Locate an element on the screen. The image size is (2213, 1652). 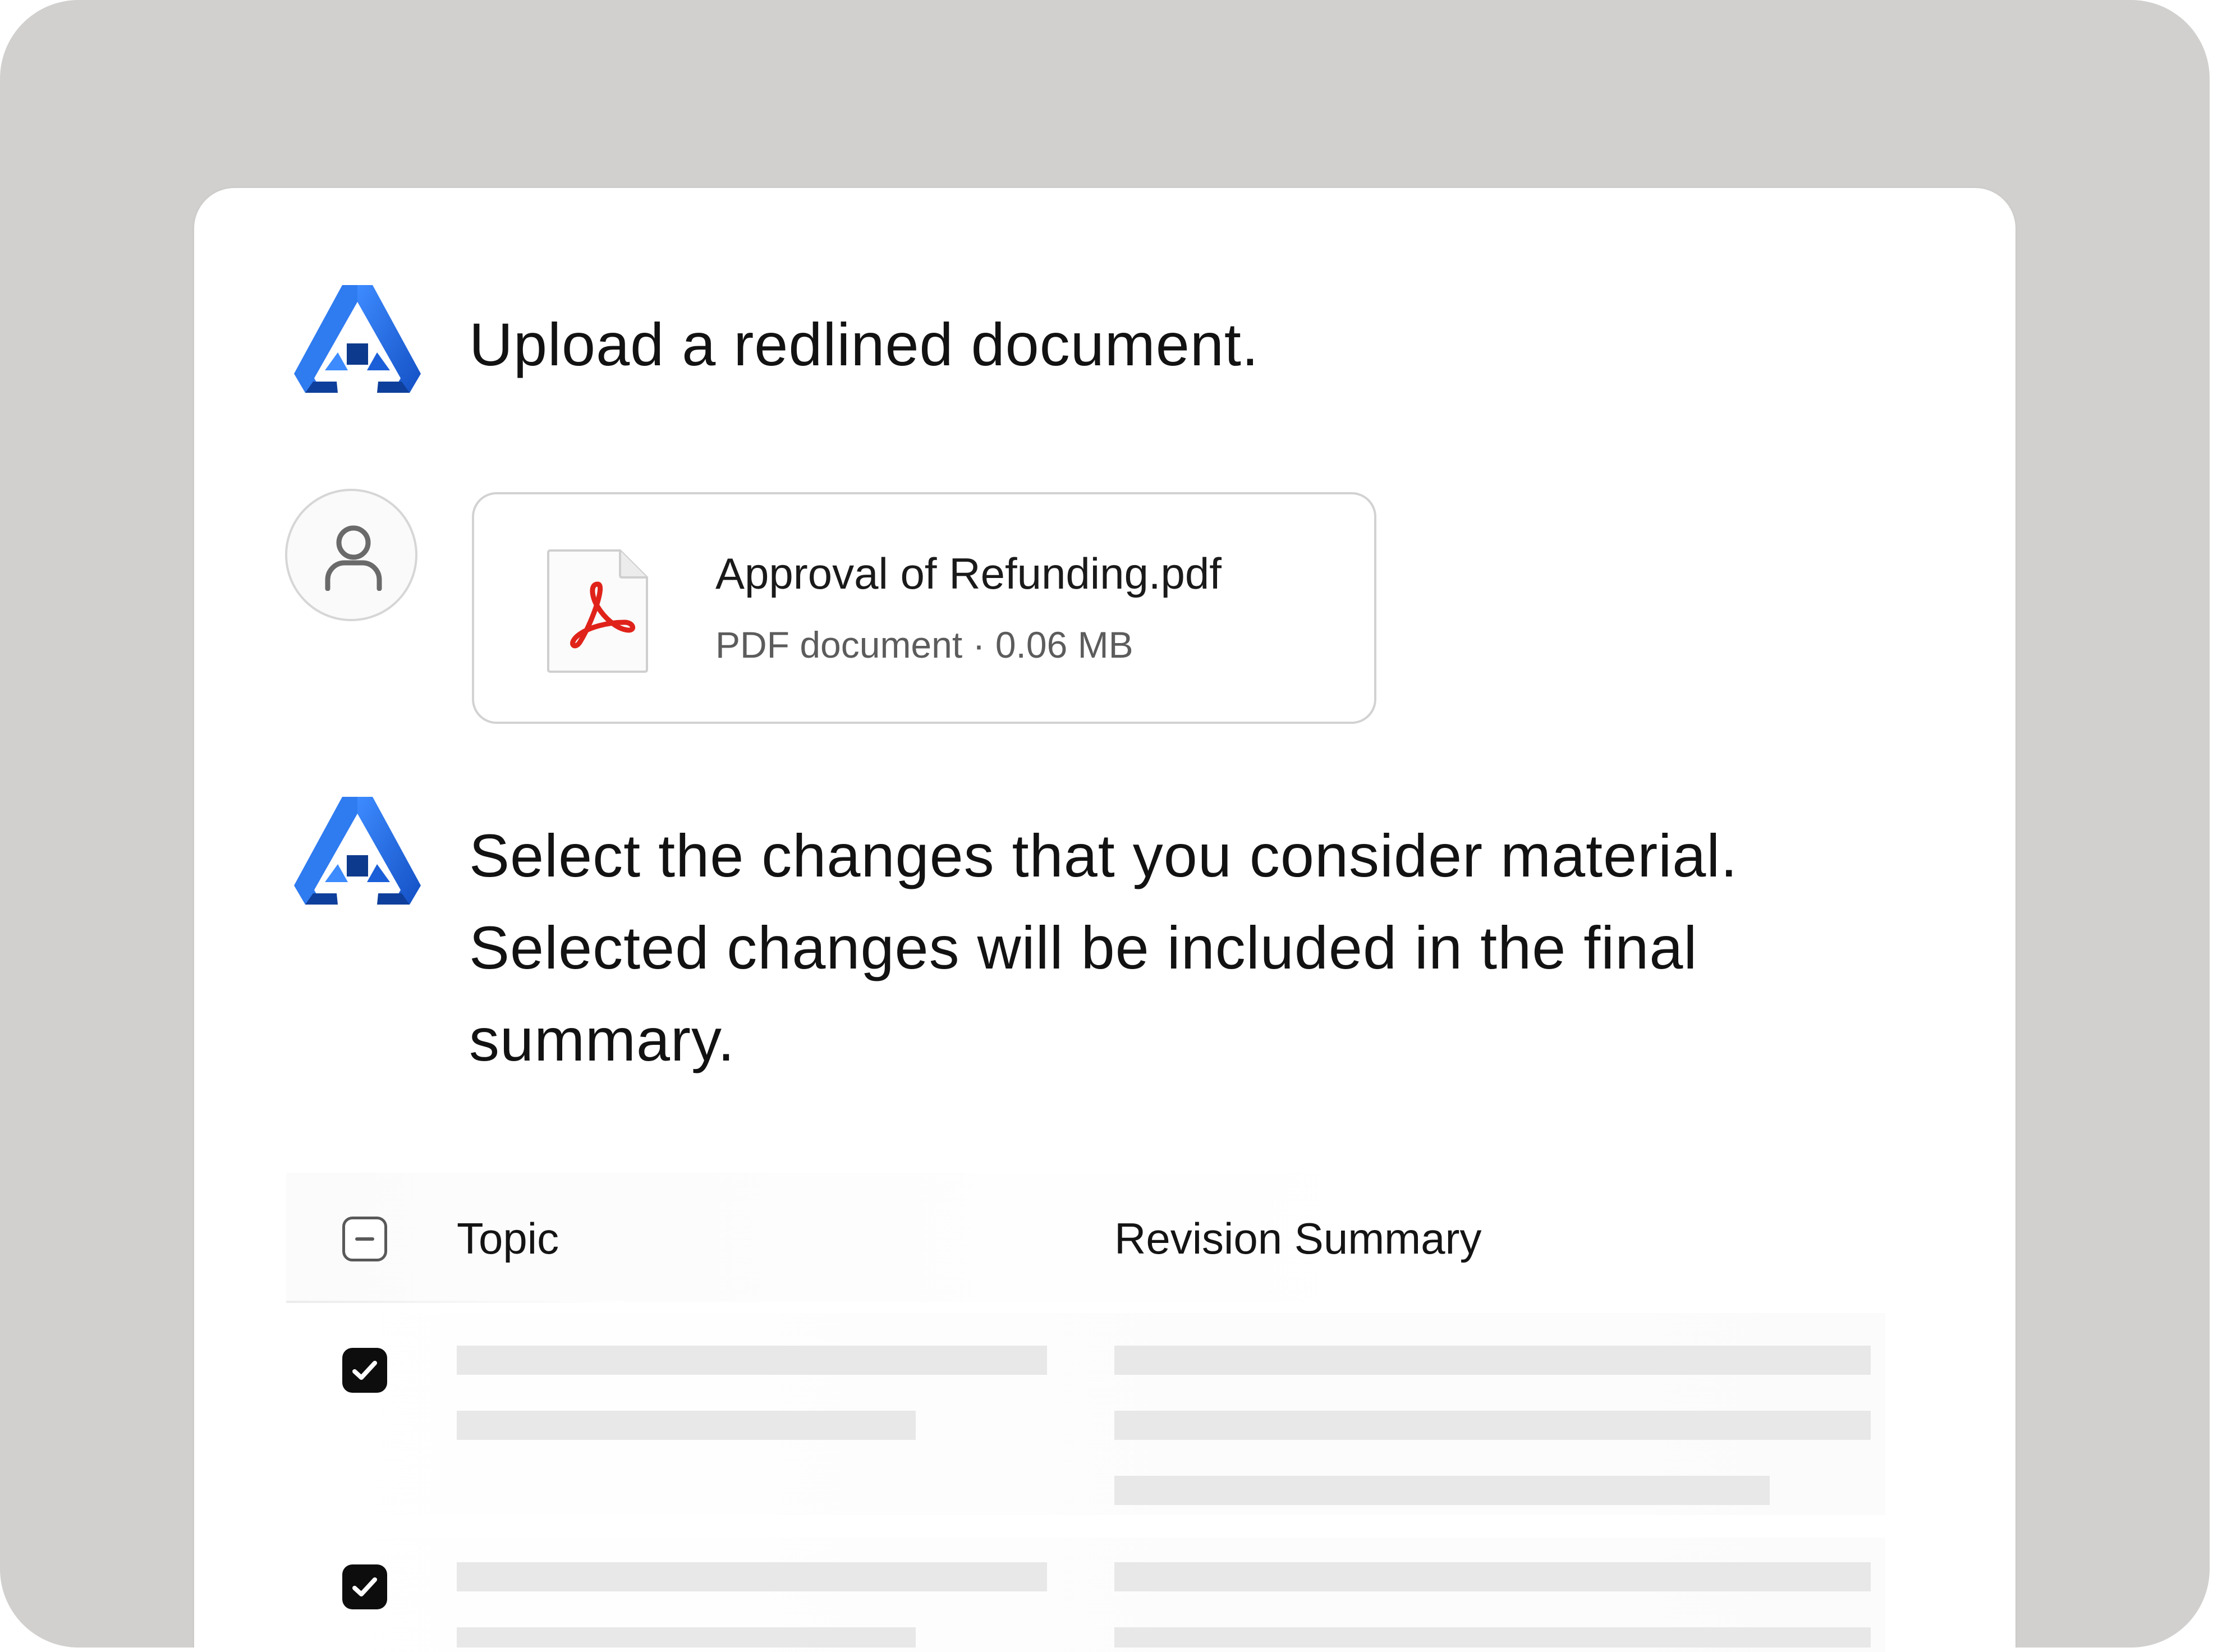
column-header-topic: Topic is located at coordinates (508, 1238).